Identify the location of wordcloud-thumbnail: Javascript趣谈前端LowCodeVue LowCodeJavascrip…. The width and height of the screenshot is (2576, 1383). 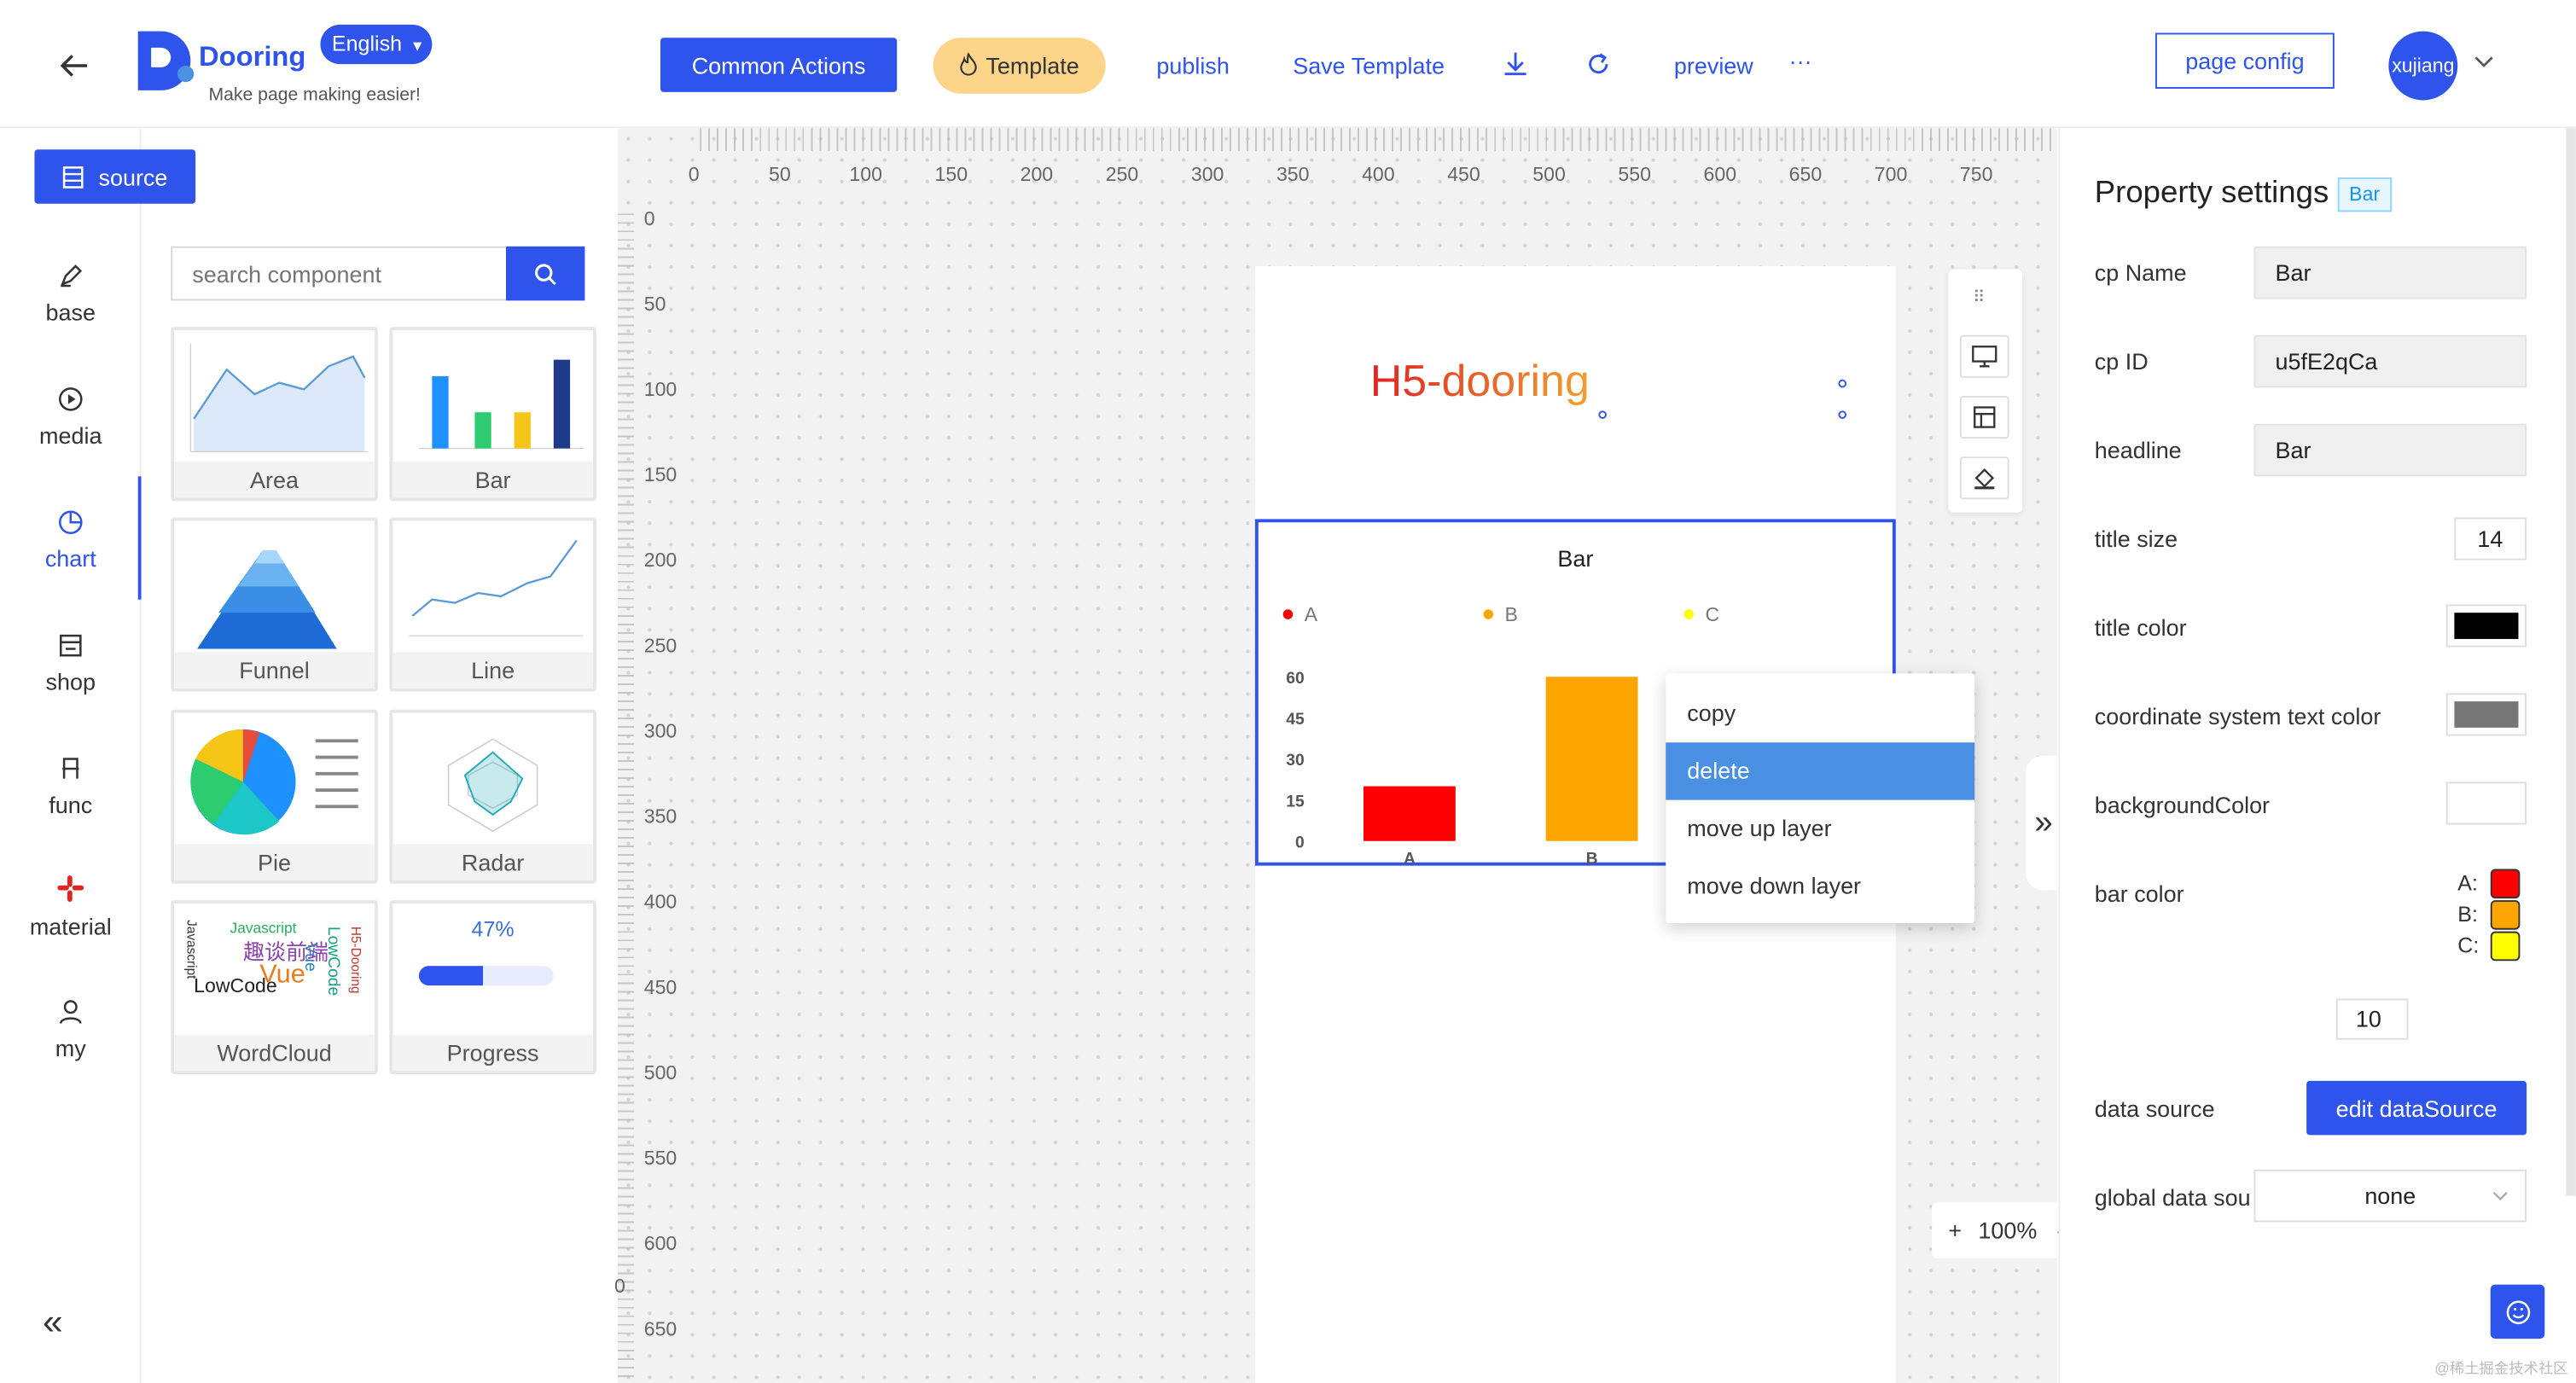
(273, 958).